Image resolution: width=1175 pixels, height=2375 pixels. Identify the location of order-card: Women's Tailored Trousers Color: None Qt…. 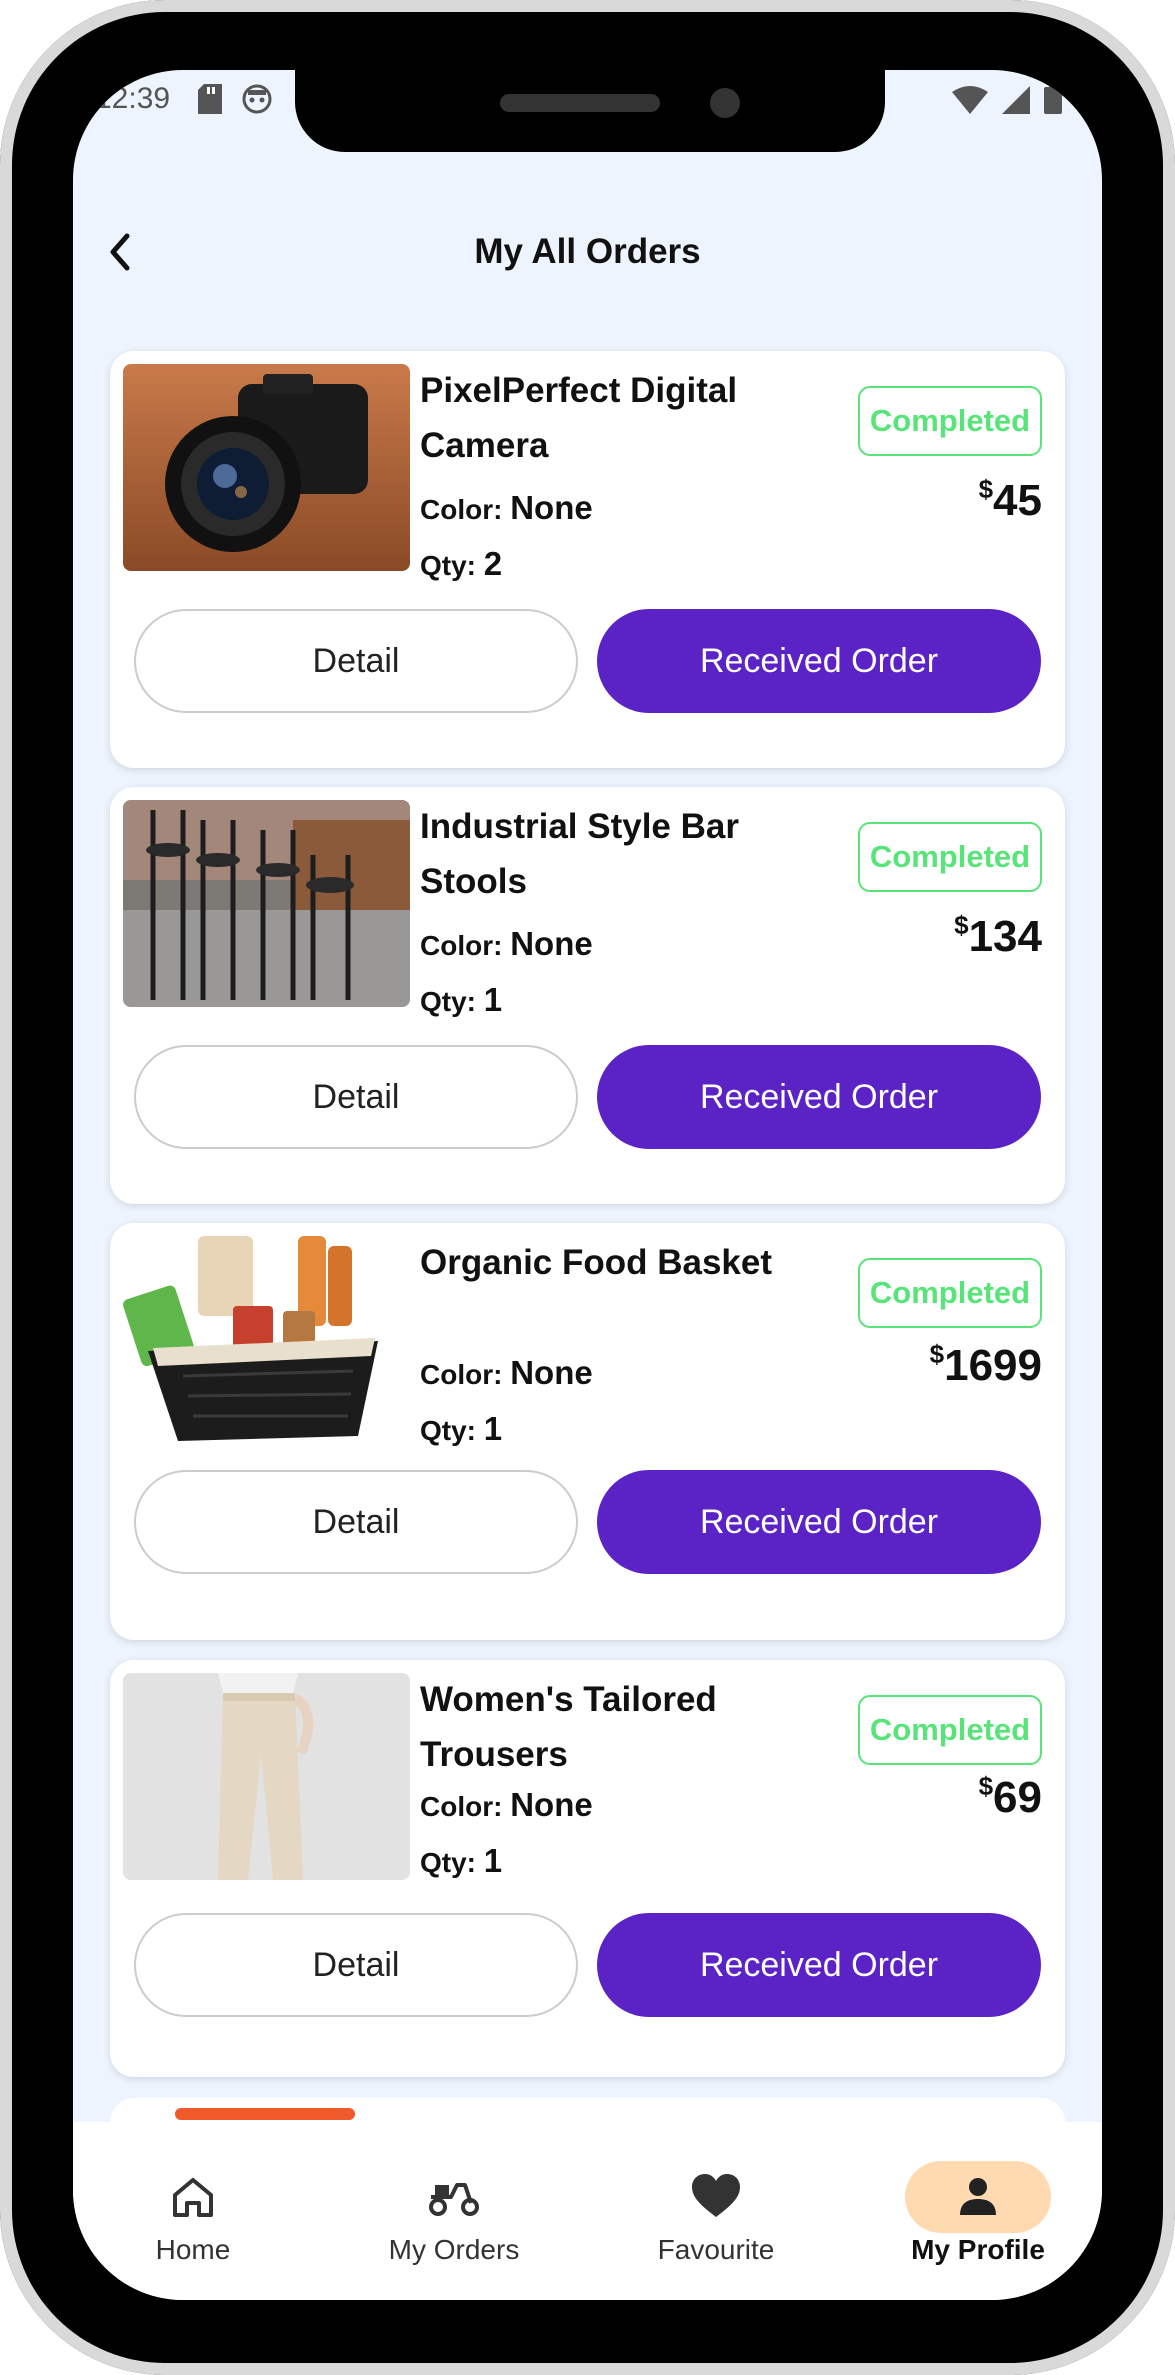
(587, 1868).